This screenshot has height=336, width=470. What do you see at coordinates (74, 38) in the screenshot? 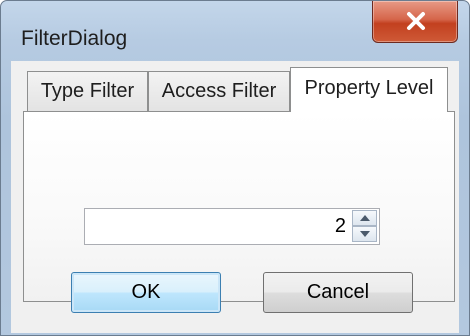
I see `window-title: FilterDialog` at bounding box center [74, 38].